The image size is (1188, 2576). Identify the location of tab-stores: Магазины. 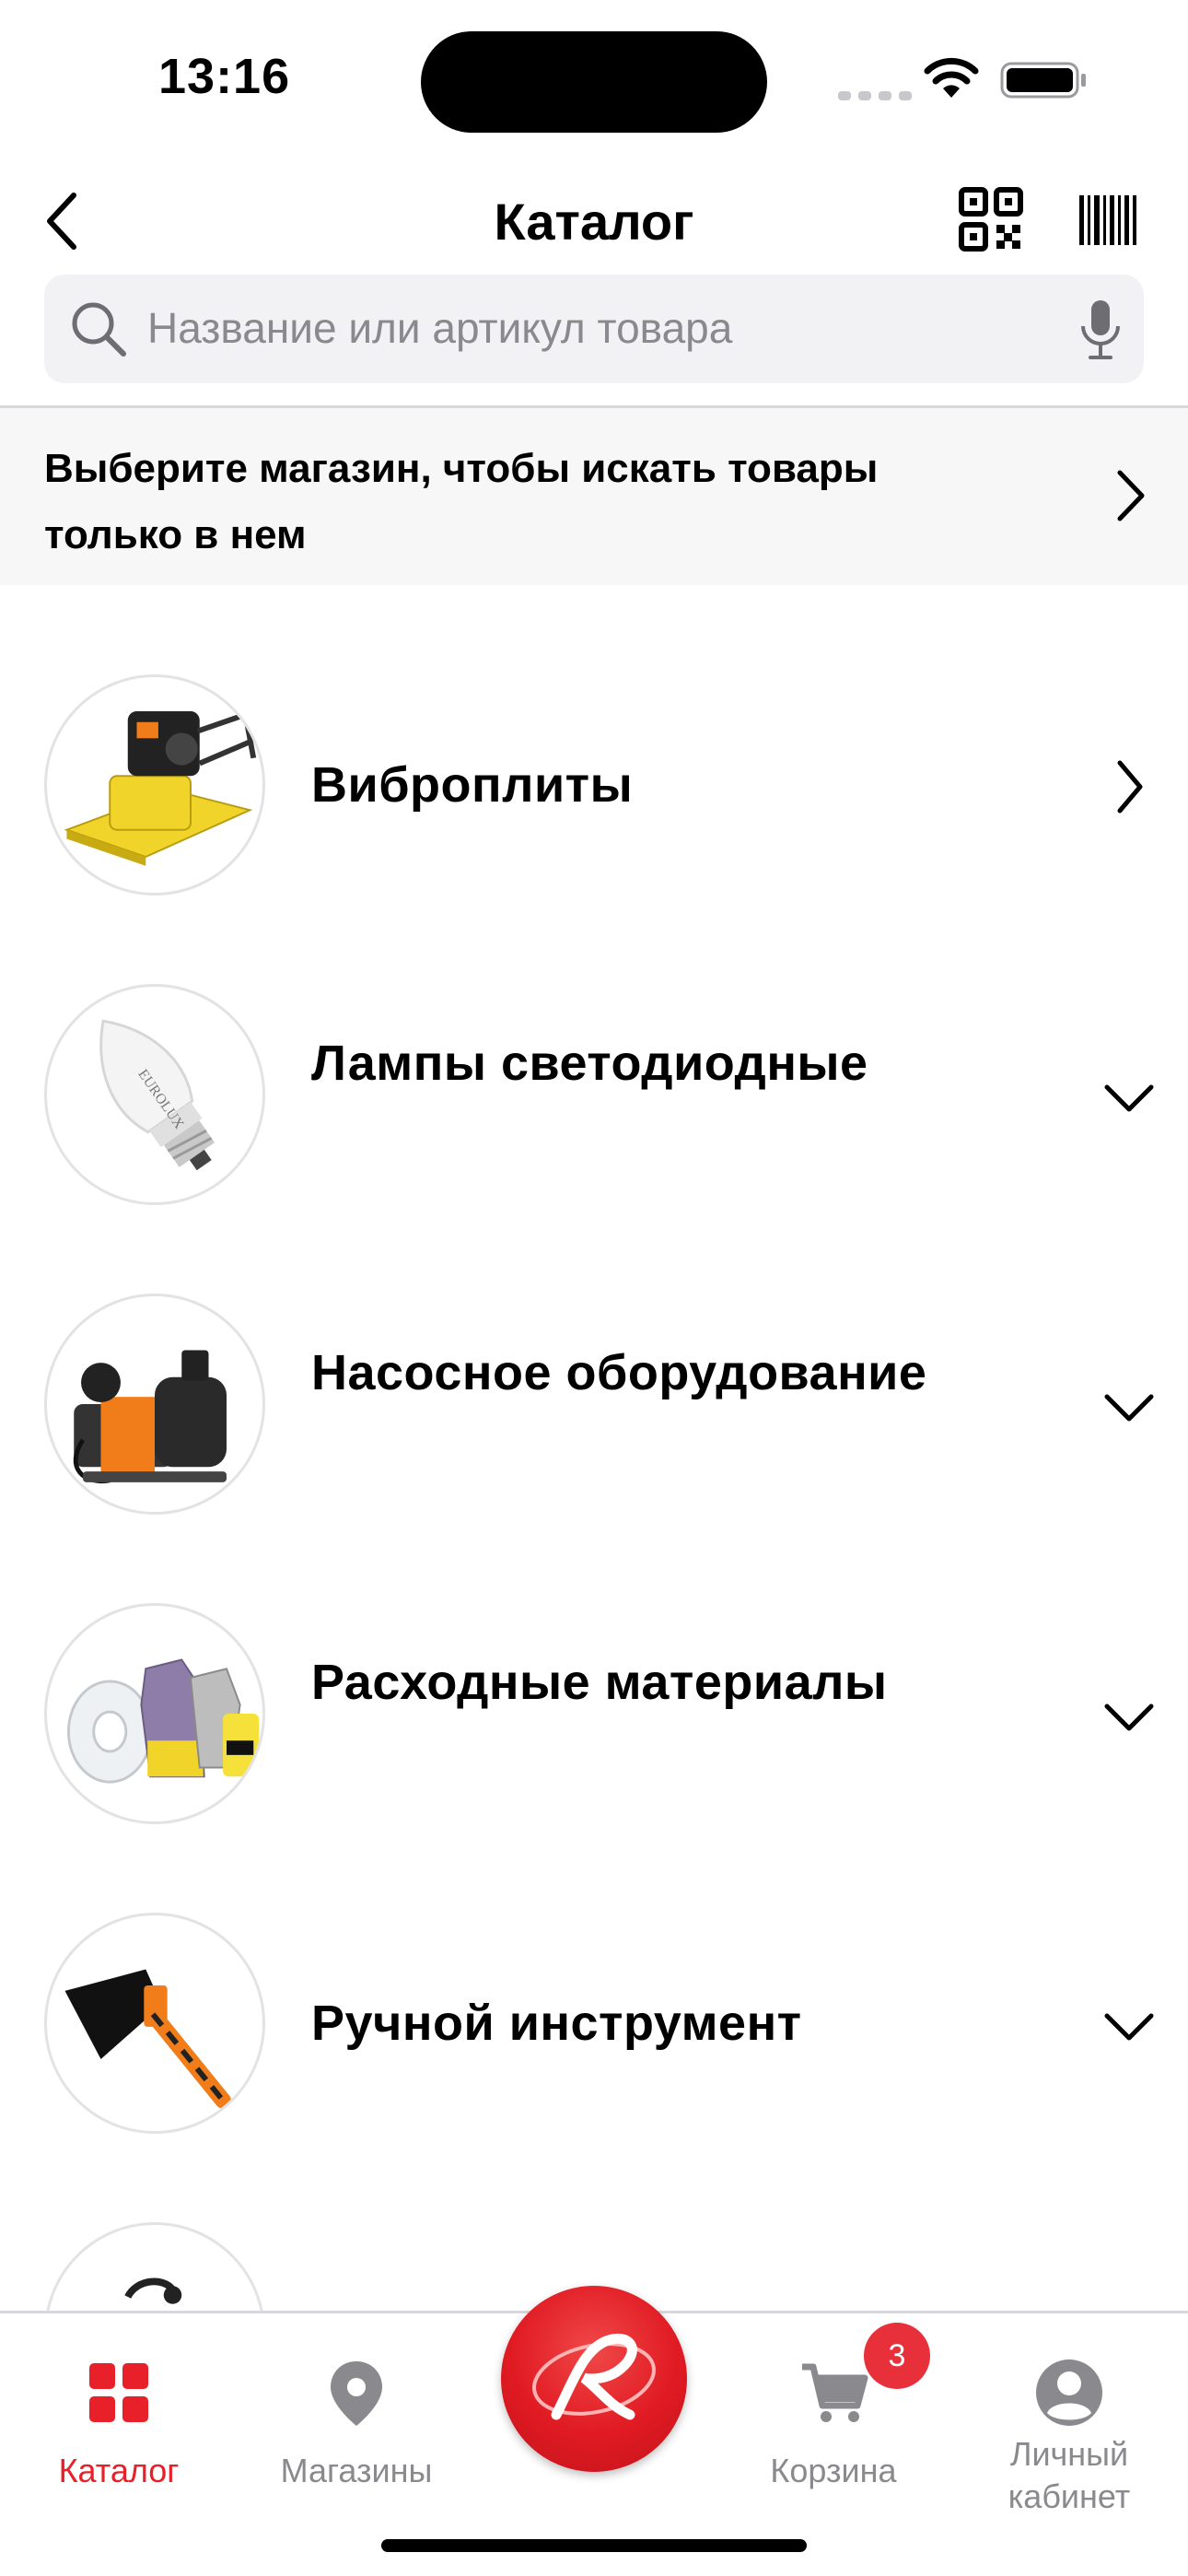
(356, 2419).